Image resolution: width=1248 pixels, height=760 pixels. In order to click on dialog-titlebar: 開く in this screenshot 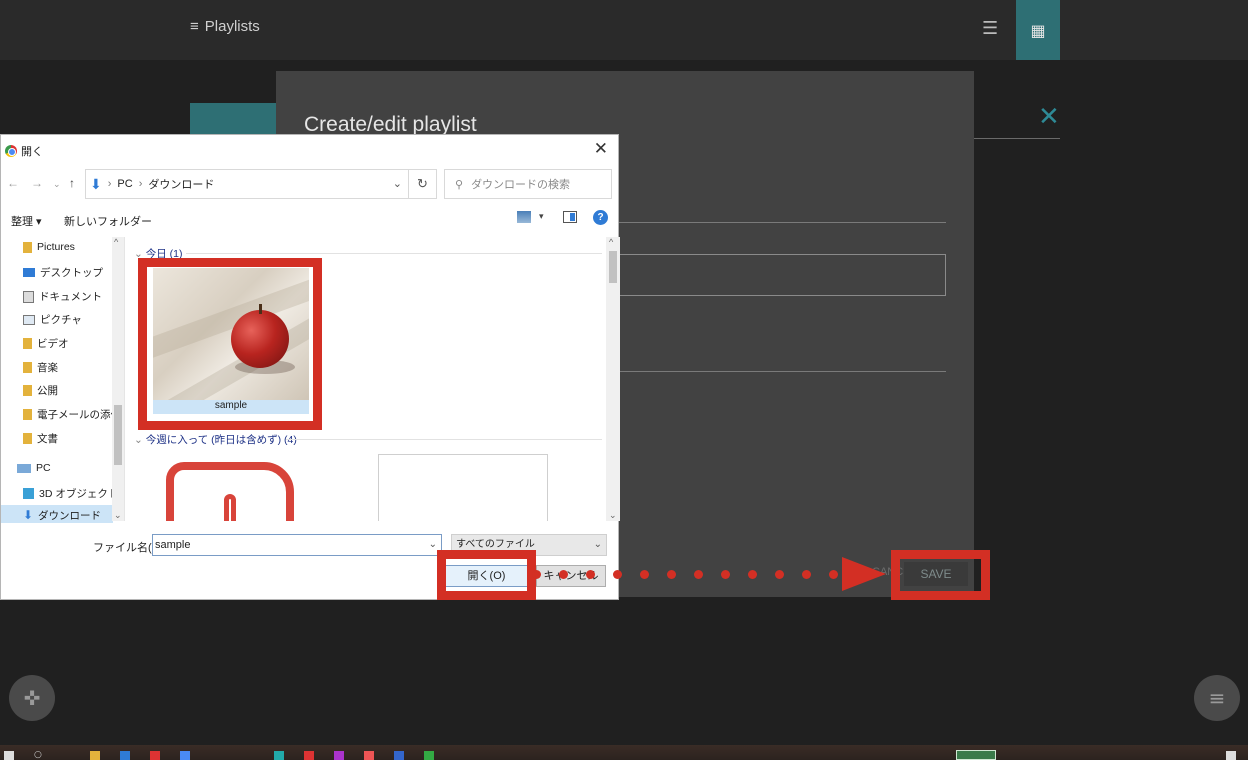, I will do `click(24, 151)`.